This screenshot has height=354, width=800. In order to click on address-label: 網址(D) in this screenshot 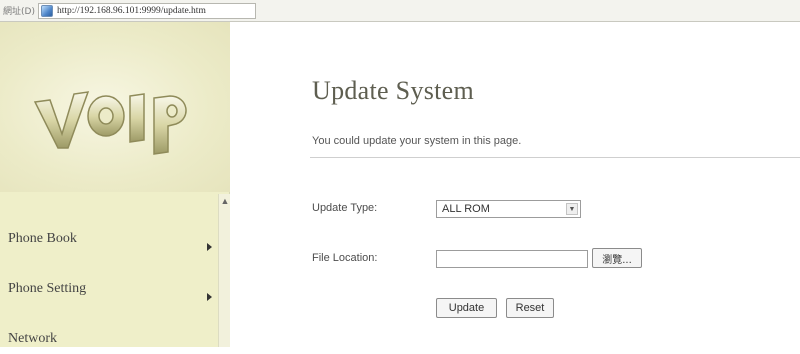, I will do `click(19, 12)`.